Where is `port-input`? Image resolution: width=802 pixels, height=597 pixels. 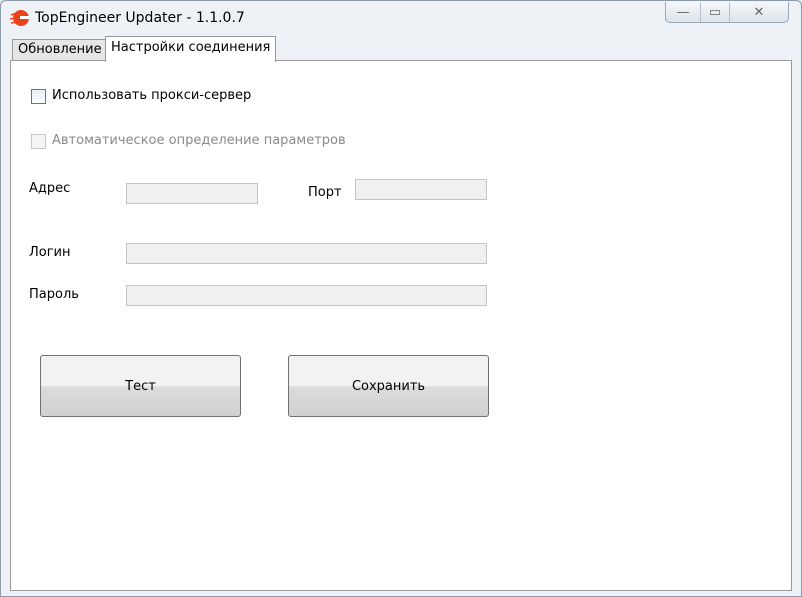
port-input is located at coordinates (421, 189).